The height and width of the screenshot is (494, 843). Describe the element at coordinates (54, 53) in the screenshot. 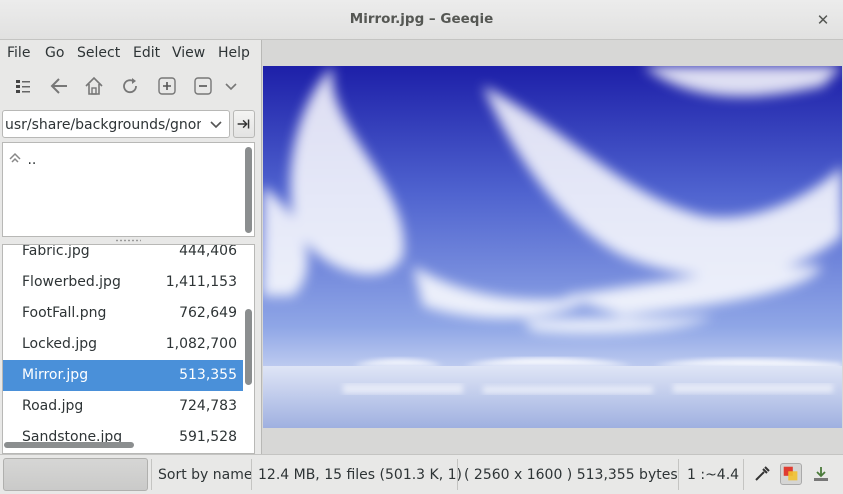

I see `menu-go: Go` at that location.